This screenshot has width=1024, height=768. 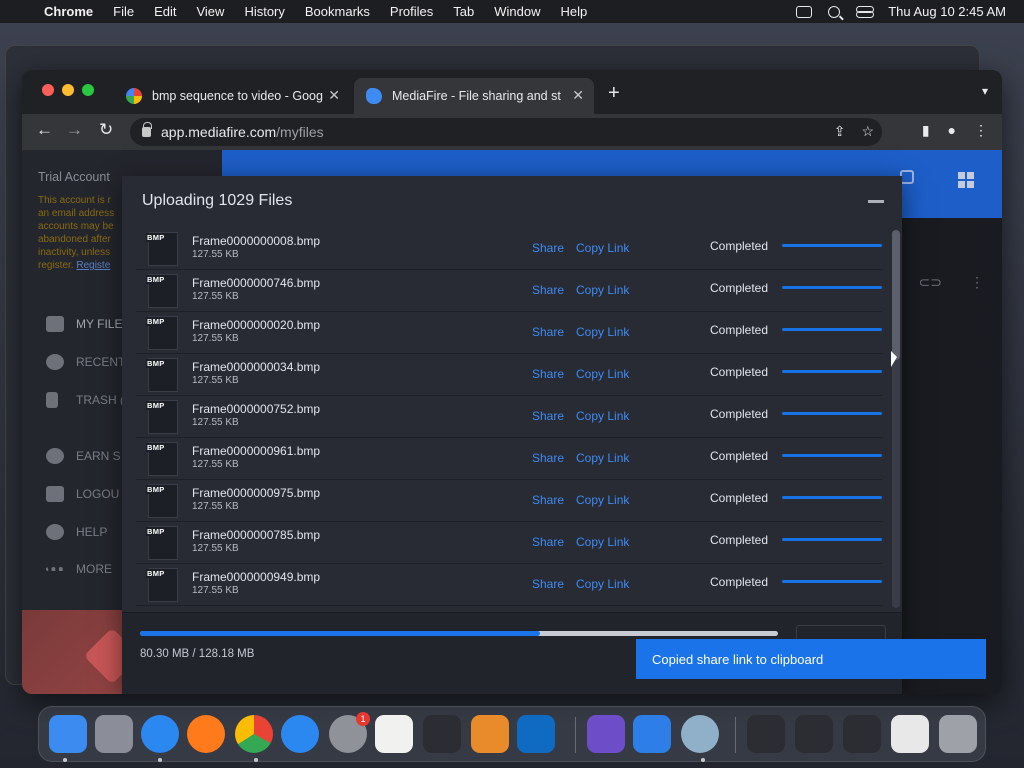 I want to click on system-settings-icon: 1, so click(x=349, y=732).